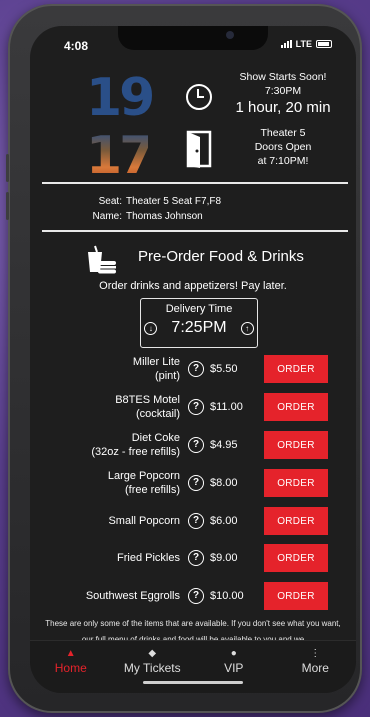 This screenshot has width=370, height=717. Describe the element at coordinates (199, 97) in the screenshot. I see `clock-icon` at that location.